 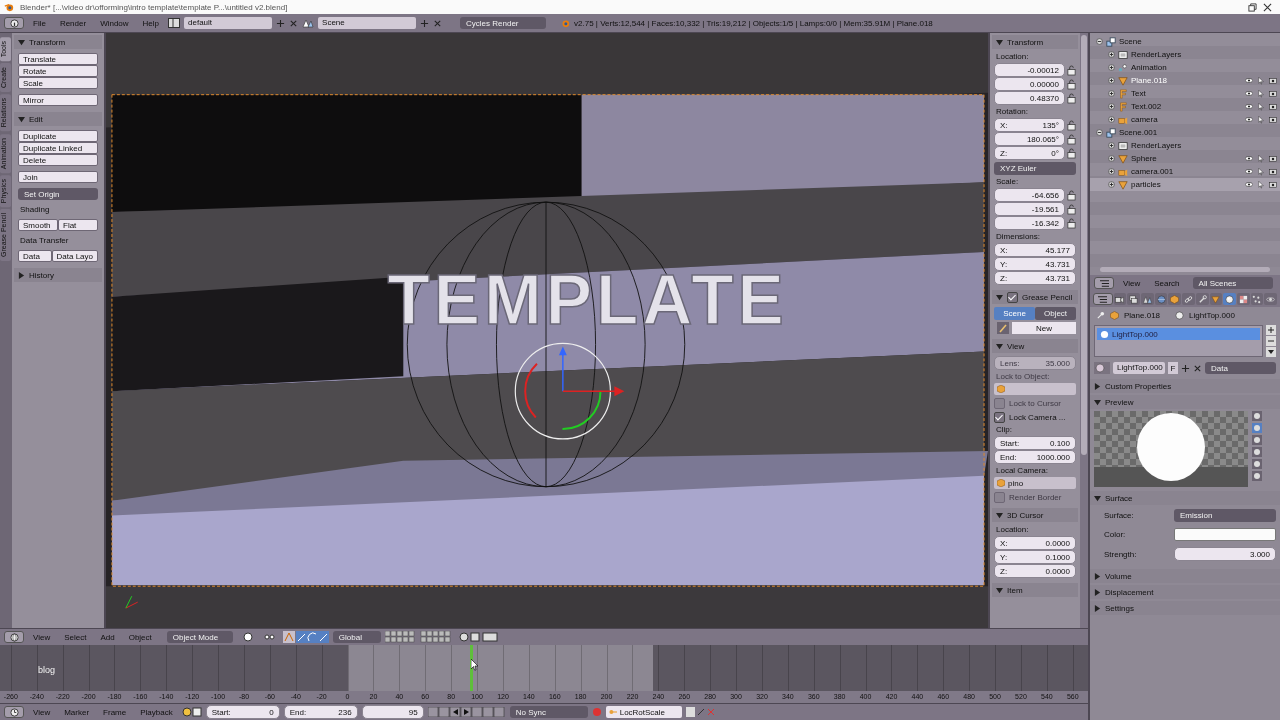 What do you see at coordinates (58, 83) in the screenshot?
I see `tool-button: Scale` at bounding box center [58, 83].